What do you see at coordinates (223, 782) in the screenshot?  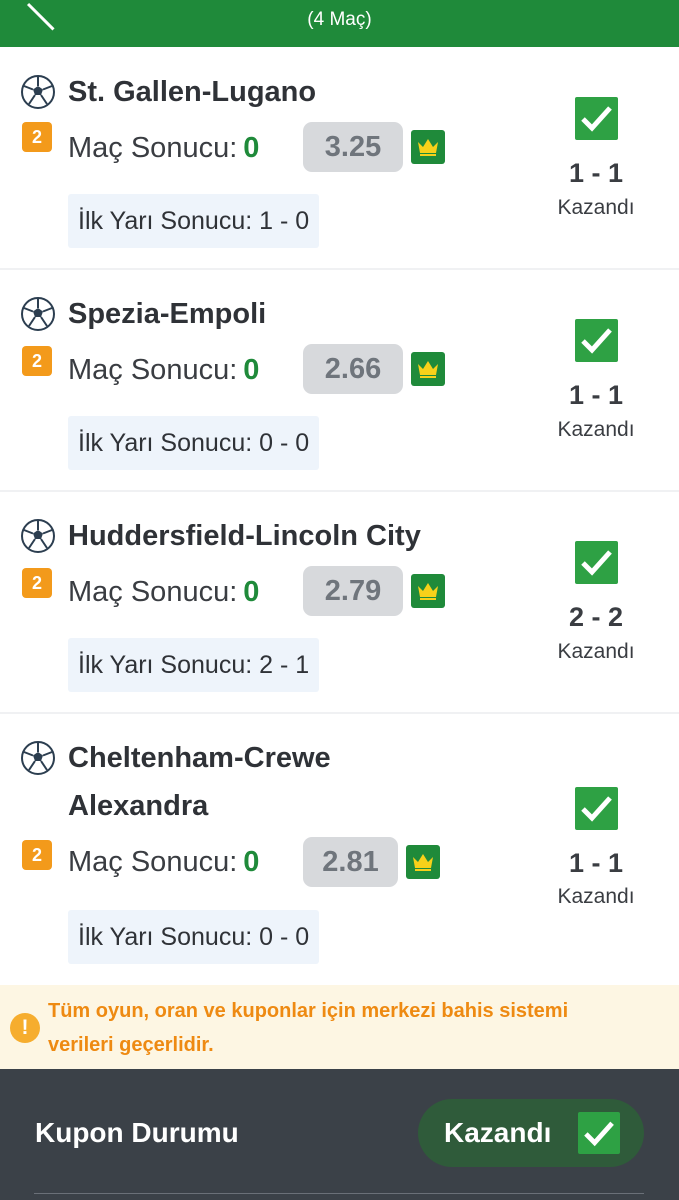 I see `match-teams: Cheltenham-Crewe Alexandra` at bounding box center [223, 782].